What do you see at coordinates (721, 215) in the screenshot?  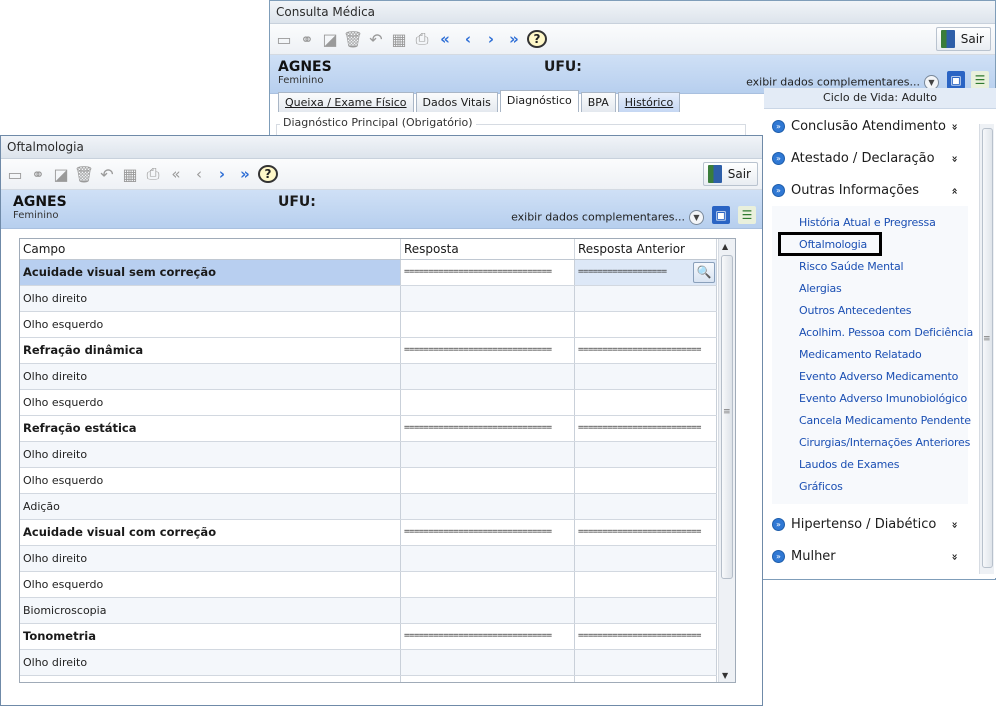 I see `patient-card-icon: ▣` at bounding box center [721, 215].